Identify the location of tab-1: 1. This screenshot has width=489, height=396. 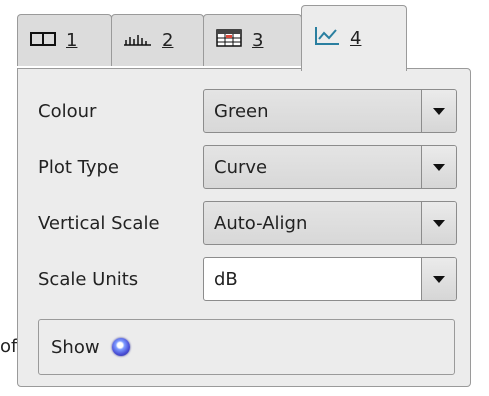
(64, 40).